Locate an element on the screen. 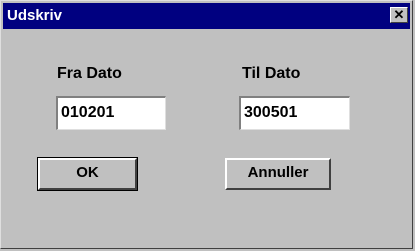 The width and height of the screenshot is (415, 251). to-date-field: 300501 is located at coordinates (294, 113).